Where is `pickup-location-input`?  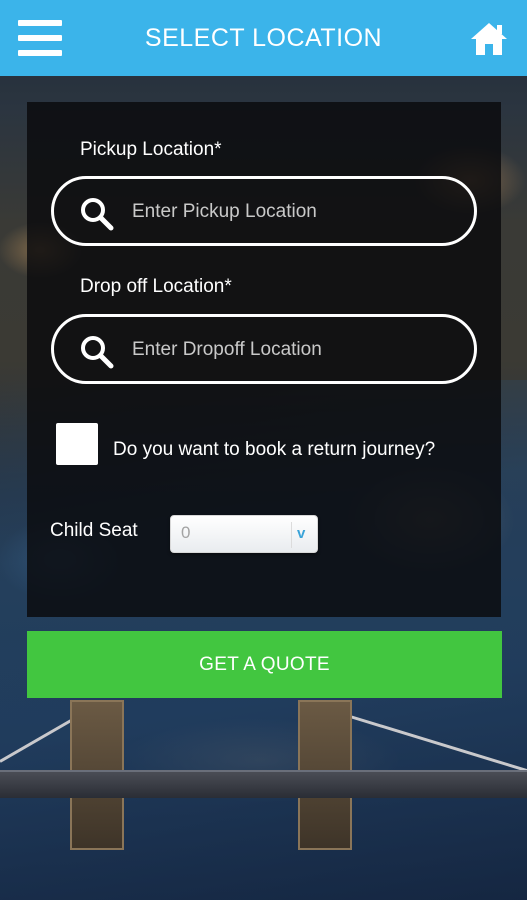 pickup-location-input is located at coordinates (292, 212).